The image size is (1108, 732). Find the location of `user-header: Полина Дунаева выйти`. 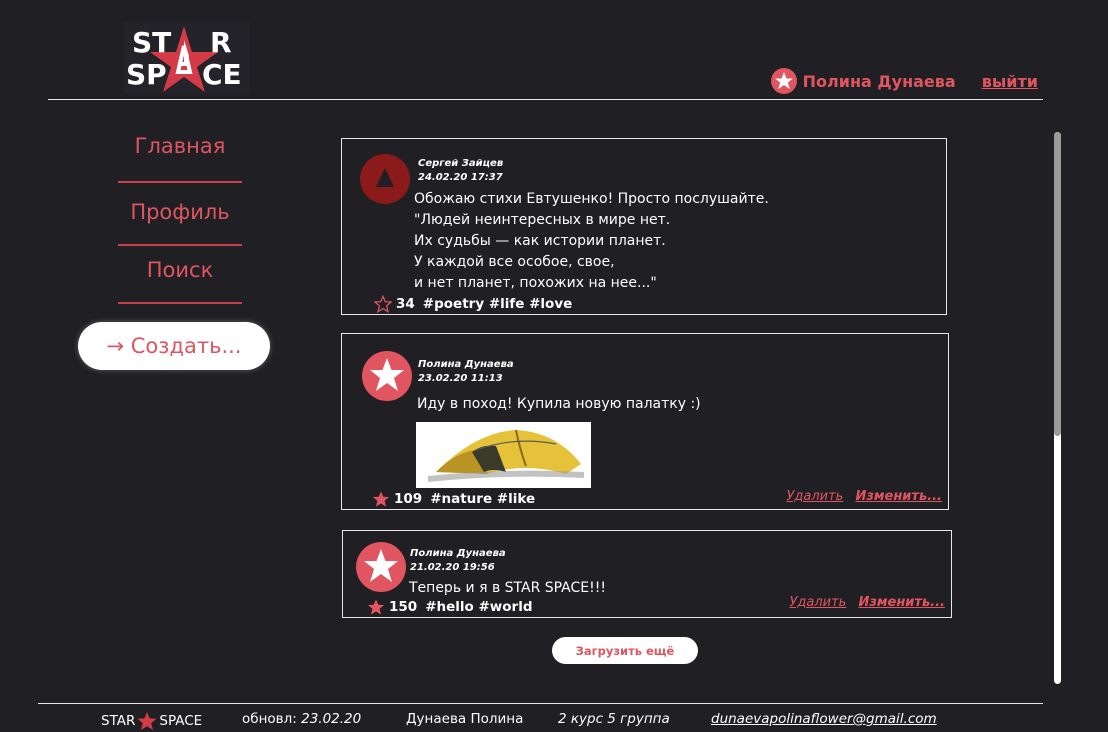

user-header: Полина Дунаева выйти is located at coordinates (904, 81).